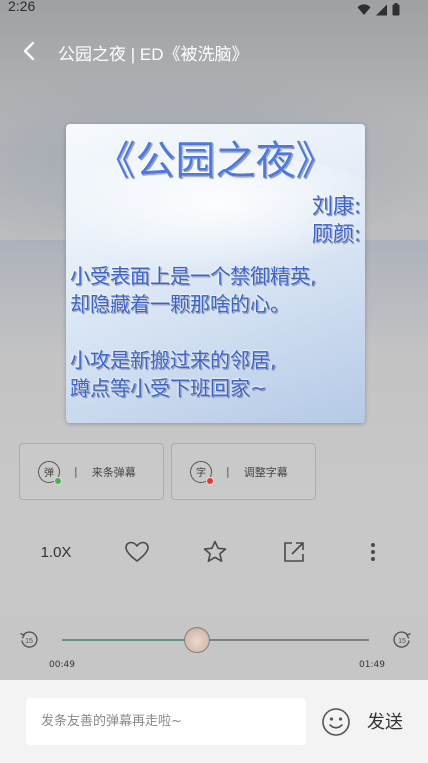 The image size is (428, 763). I want to click on forward-seconds: 15, so click(402, 641).